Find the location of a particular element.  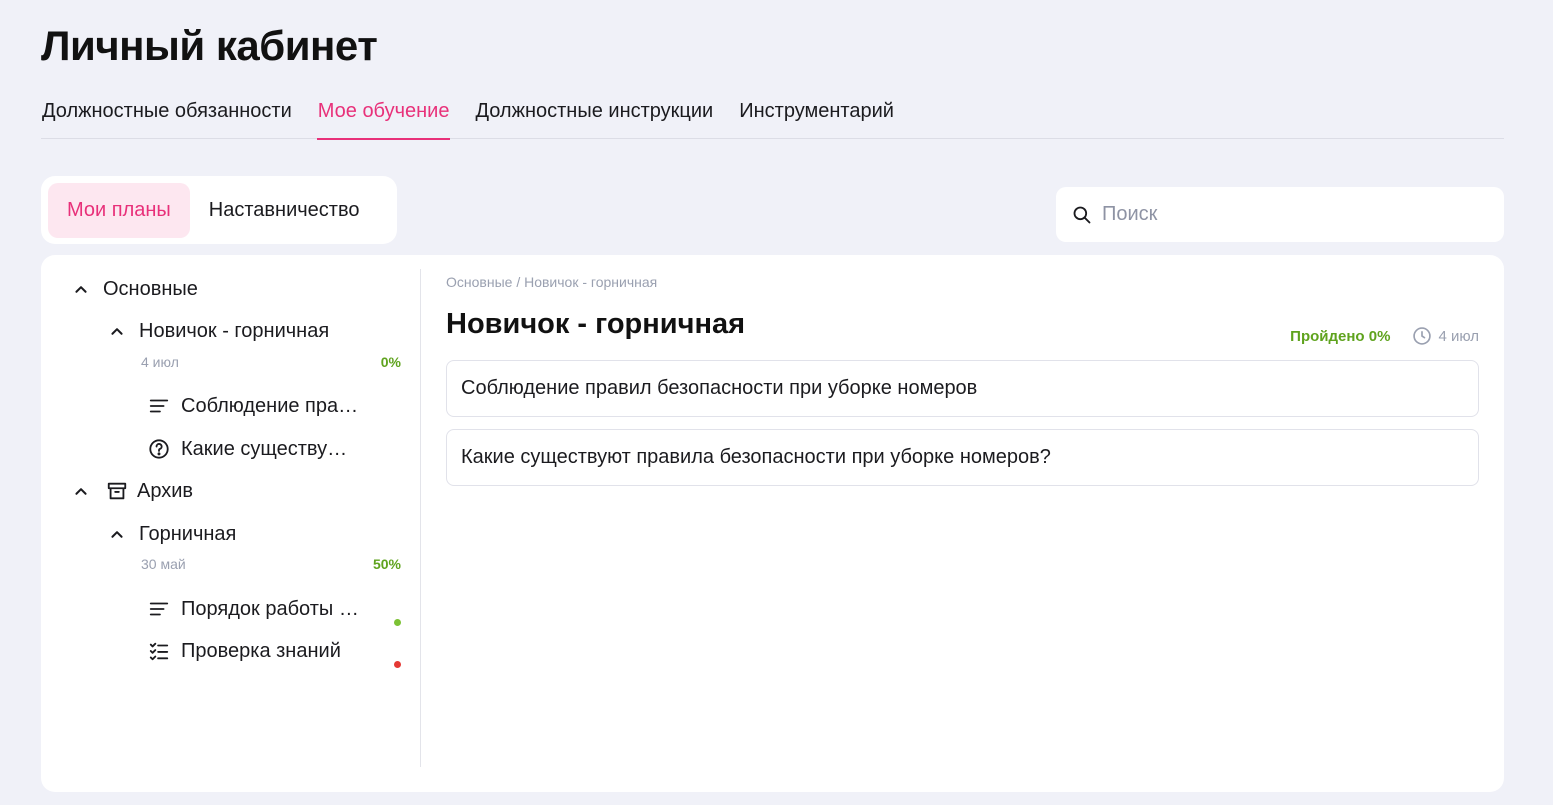

plan-status: Пройдено 0% 4 июл is located at coordinates (1384, 336).